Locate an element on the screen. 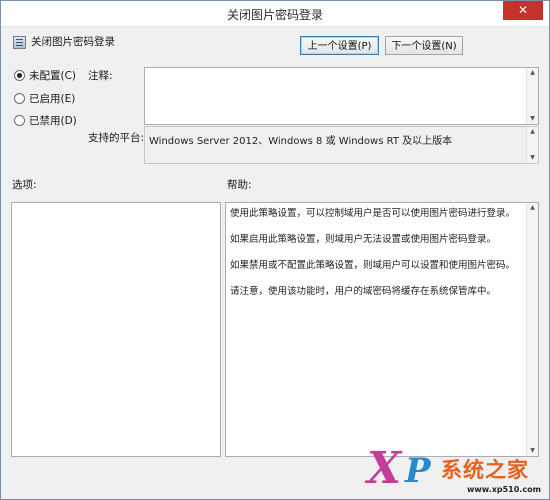  title-bar: 关闭图片密码登录 ✕ is located at coordinates (275, 14).